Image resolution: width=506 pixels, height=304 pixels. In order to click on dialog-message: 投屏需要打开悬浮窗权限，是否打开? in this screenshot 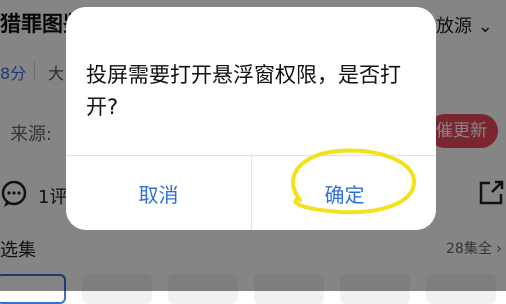, I will do `click(243, 91)`.